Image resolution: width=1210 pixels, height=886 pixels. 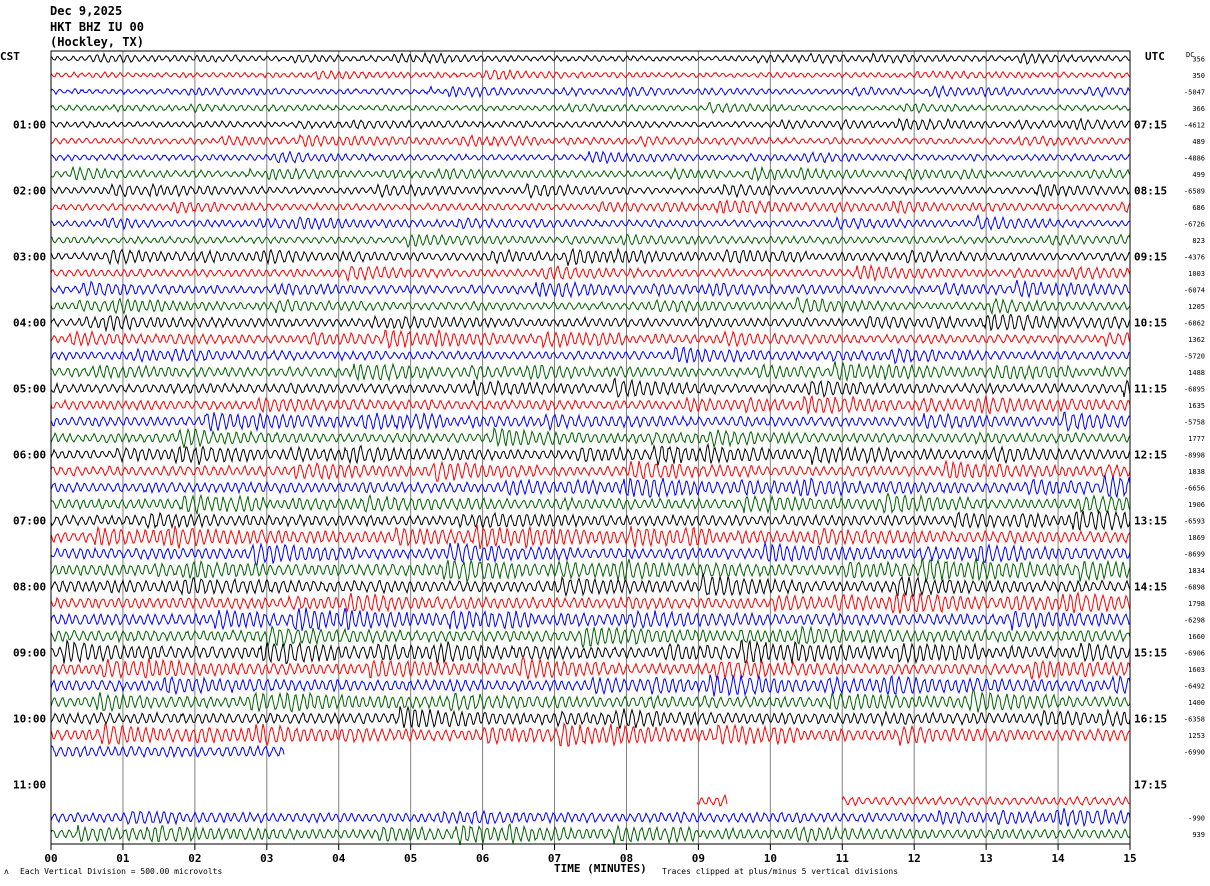 I want to click on x-tick-label: 06, so click(x=483, y=858).